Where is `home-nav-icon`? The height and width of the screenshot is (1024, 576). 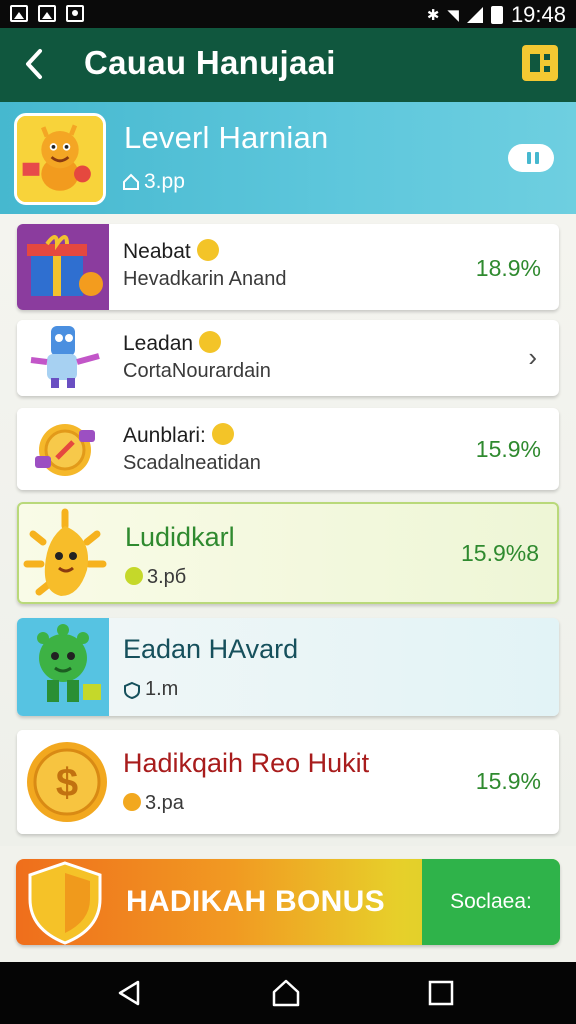
home-nav-icon is located at coordinates (286, 993).